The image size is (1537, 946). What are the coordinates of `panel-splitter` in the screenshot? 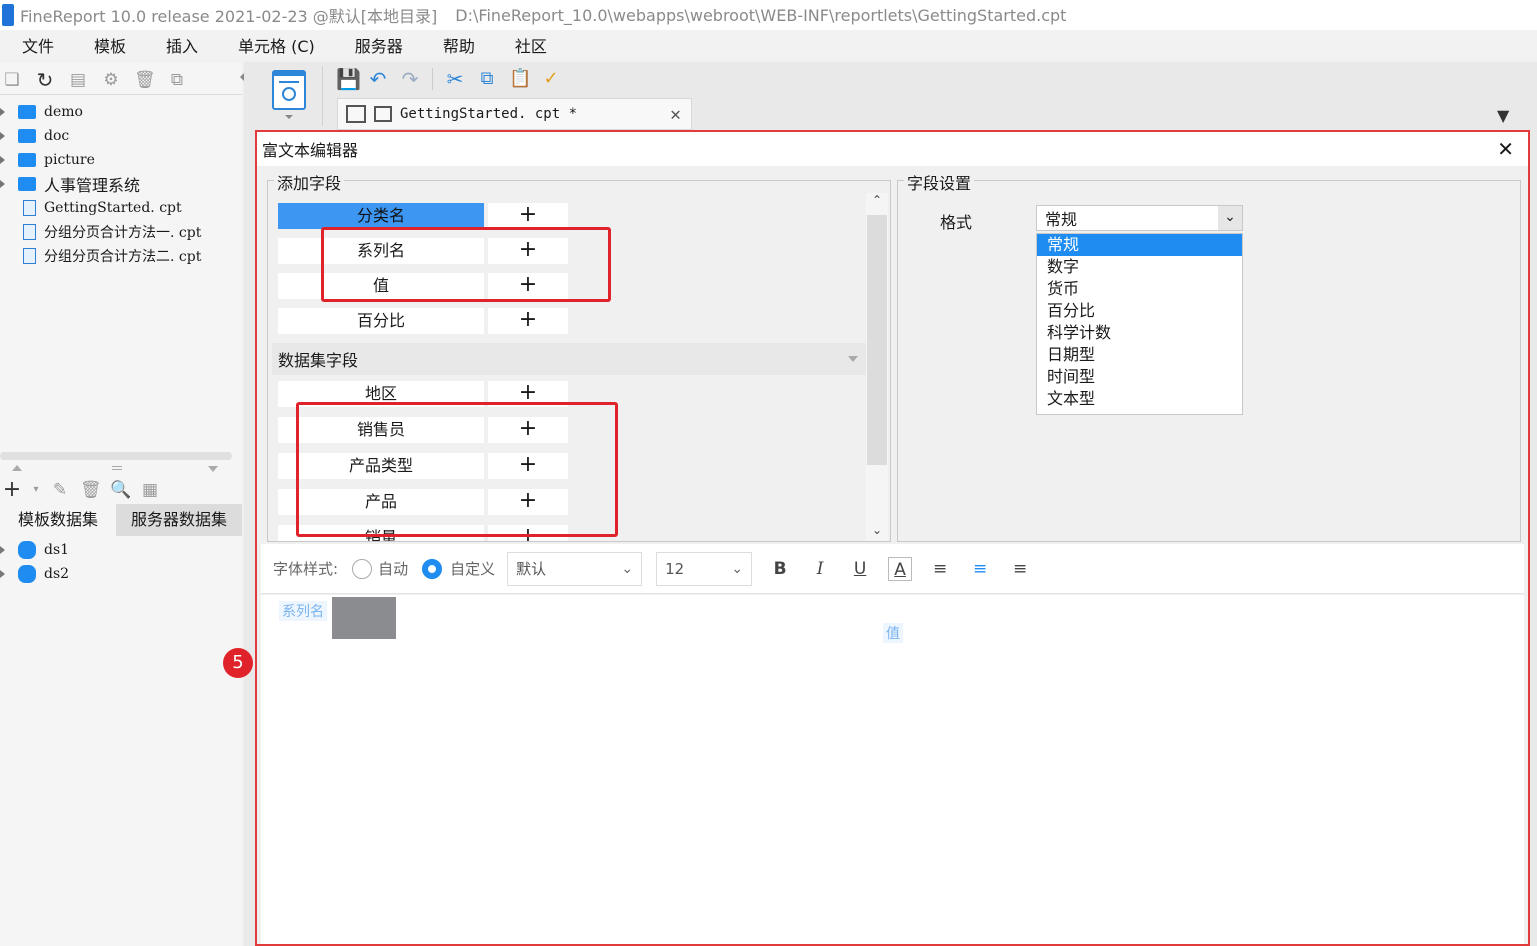 It's located at (121, 469).